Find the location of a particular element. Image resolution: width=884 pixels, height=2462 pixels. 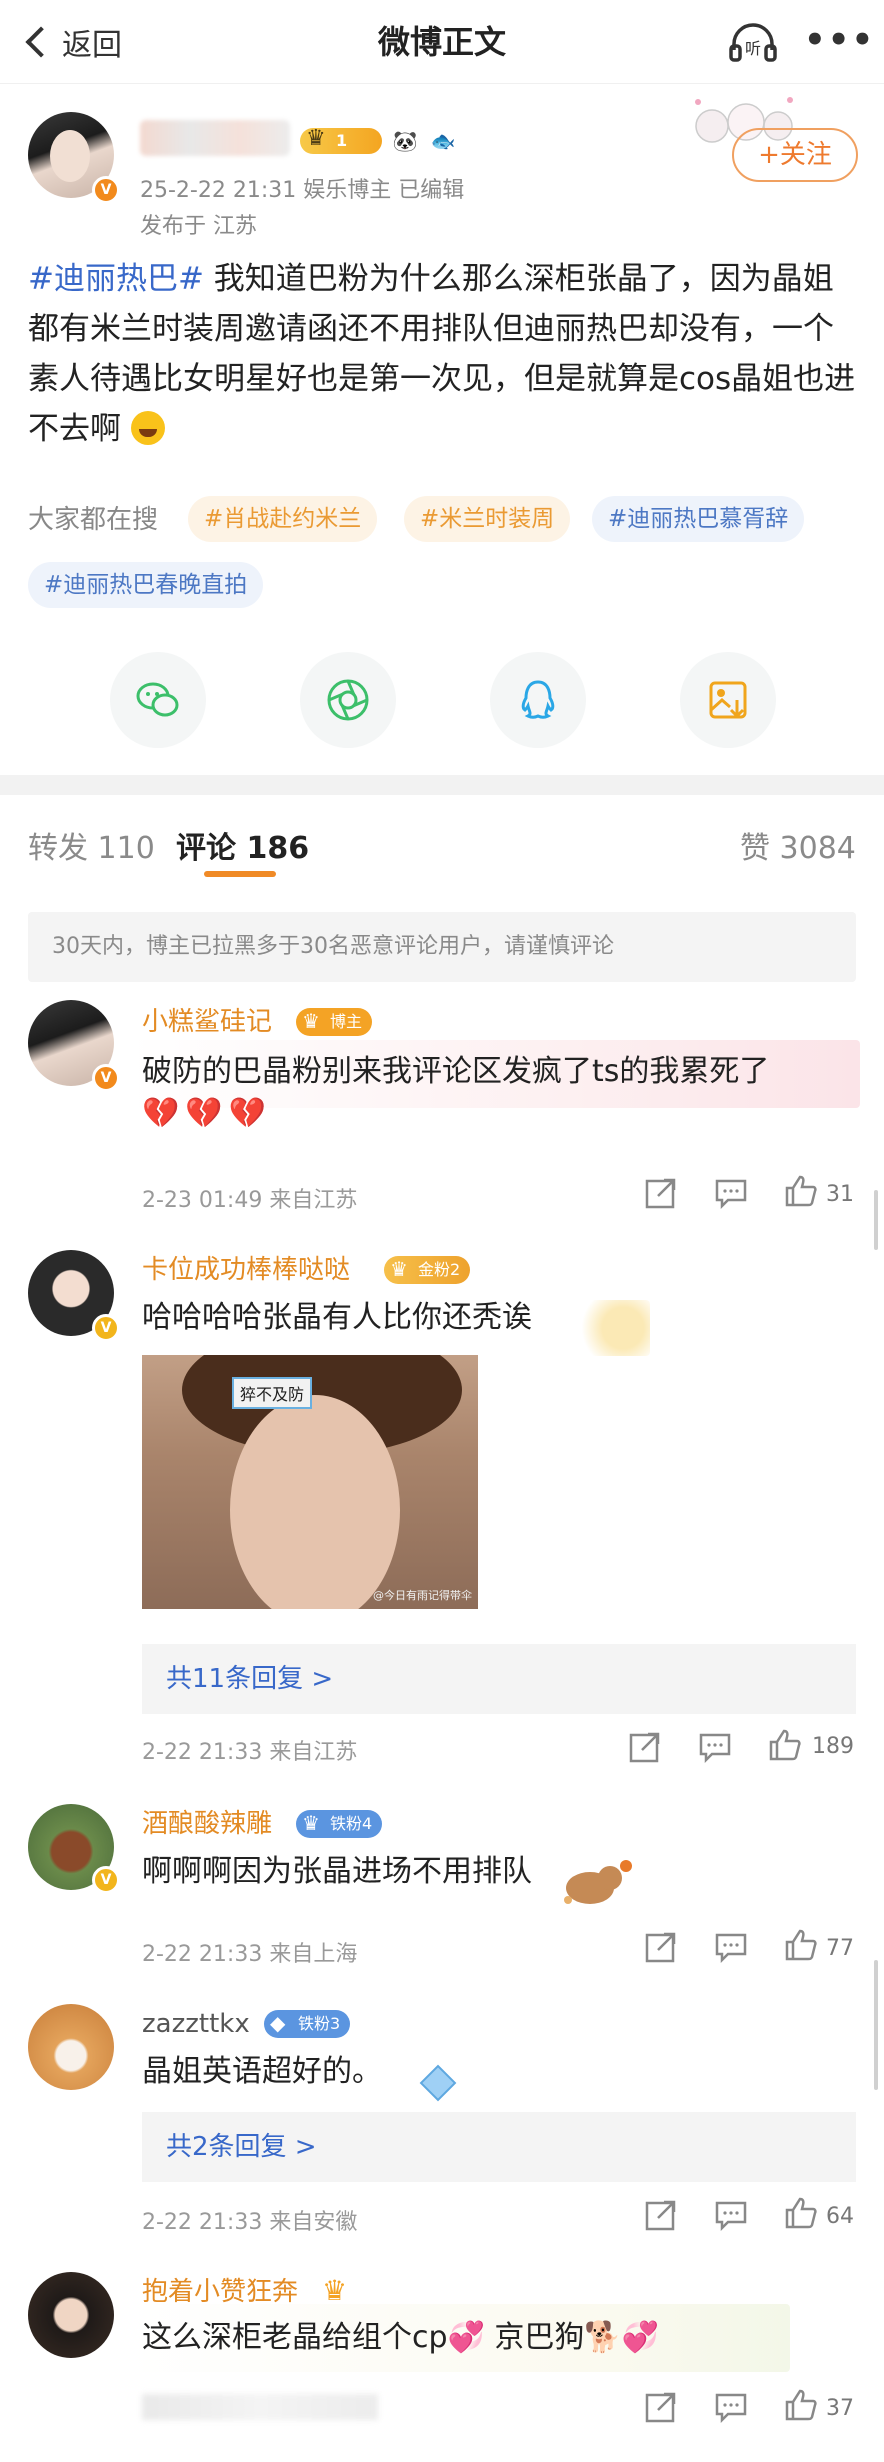

moments-icon is located at coordinates (348, 700).